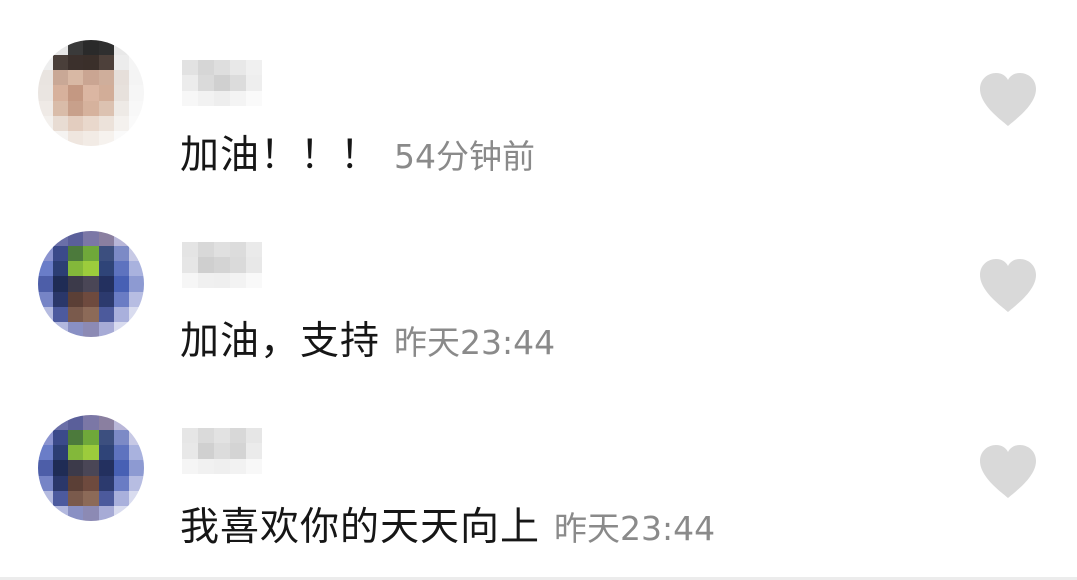  I want to click on comment-text: 加油，支持, so click(280, 341).